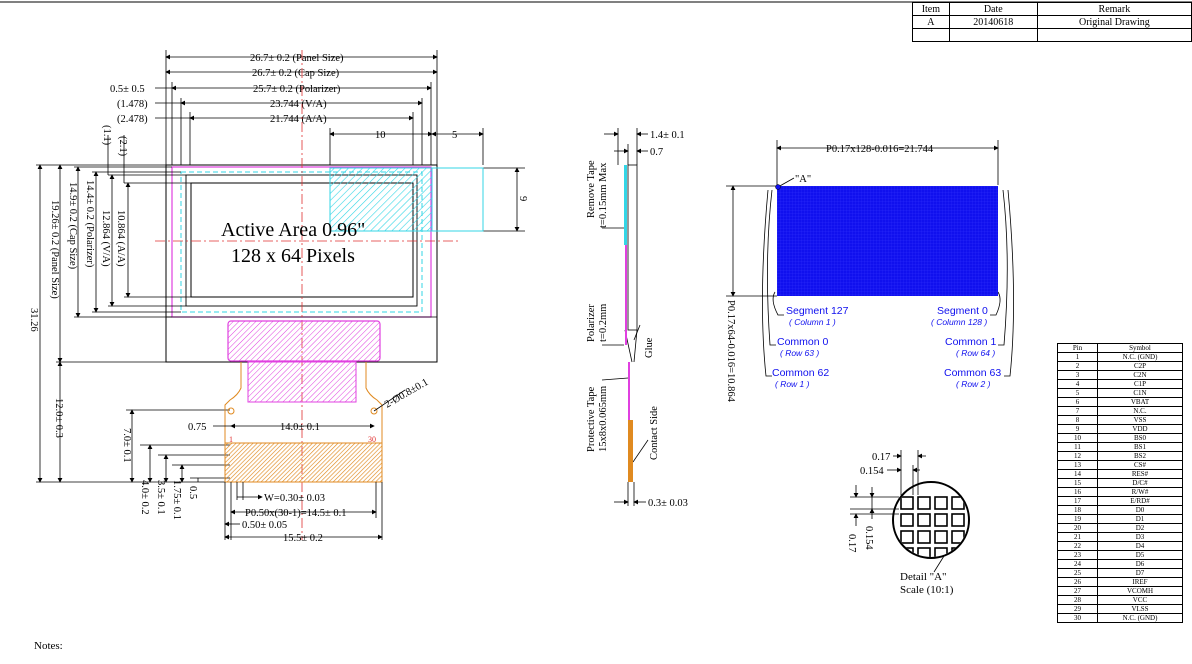 Image resolution: width=1192 pixels, height=664 pixels. What do you see at coordinates (1120, 474) in the screenshot?
I see `pin-row: 14 RES#` at bounding box center [1120, 474].